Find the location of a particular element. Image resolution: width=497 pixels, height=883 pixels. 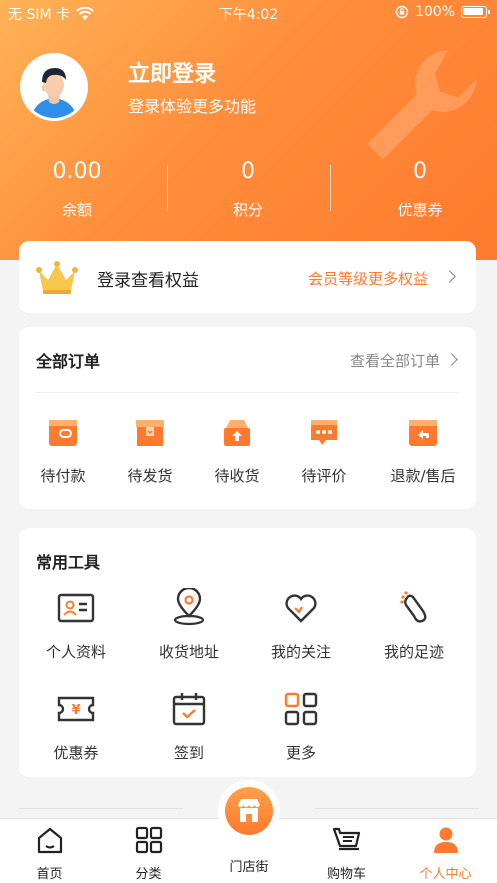

box-icon is located at coordinates (150, 433).